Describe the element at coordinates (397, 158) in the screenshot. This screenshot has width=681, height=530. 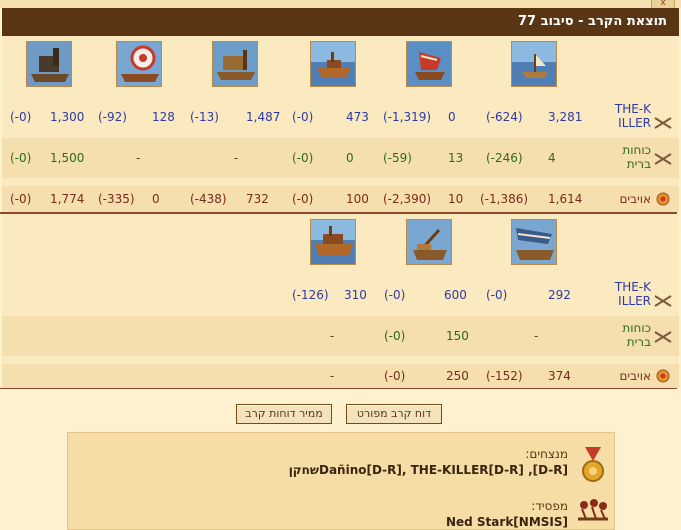
I see `cell-loss: (-59)` at that location.